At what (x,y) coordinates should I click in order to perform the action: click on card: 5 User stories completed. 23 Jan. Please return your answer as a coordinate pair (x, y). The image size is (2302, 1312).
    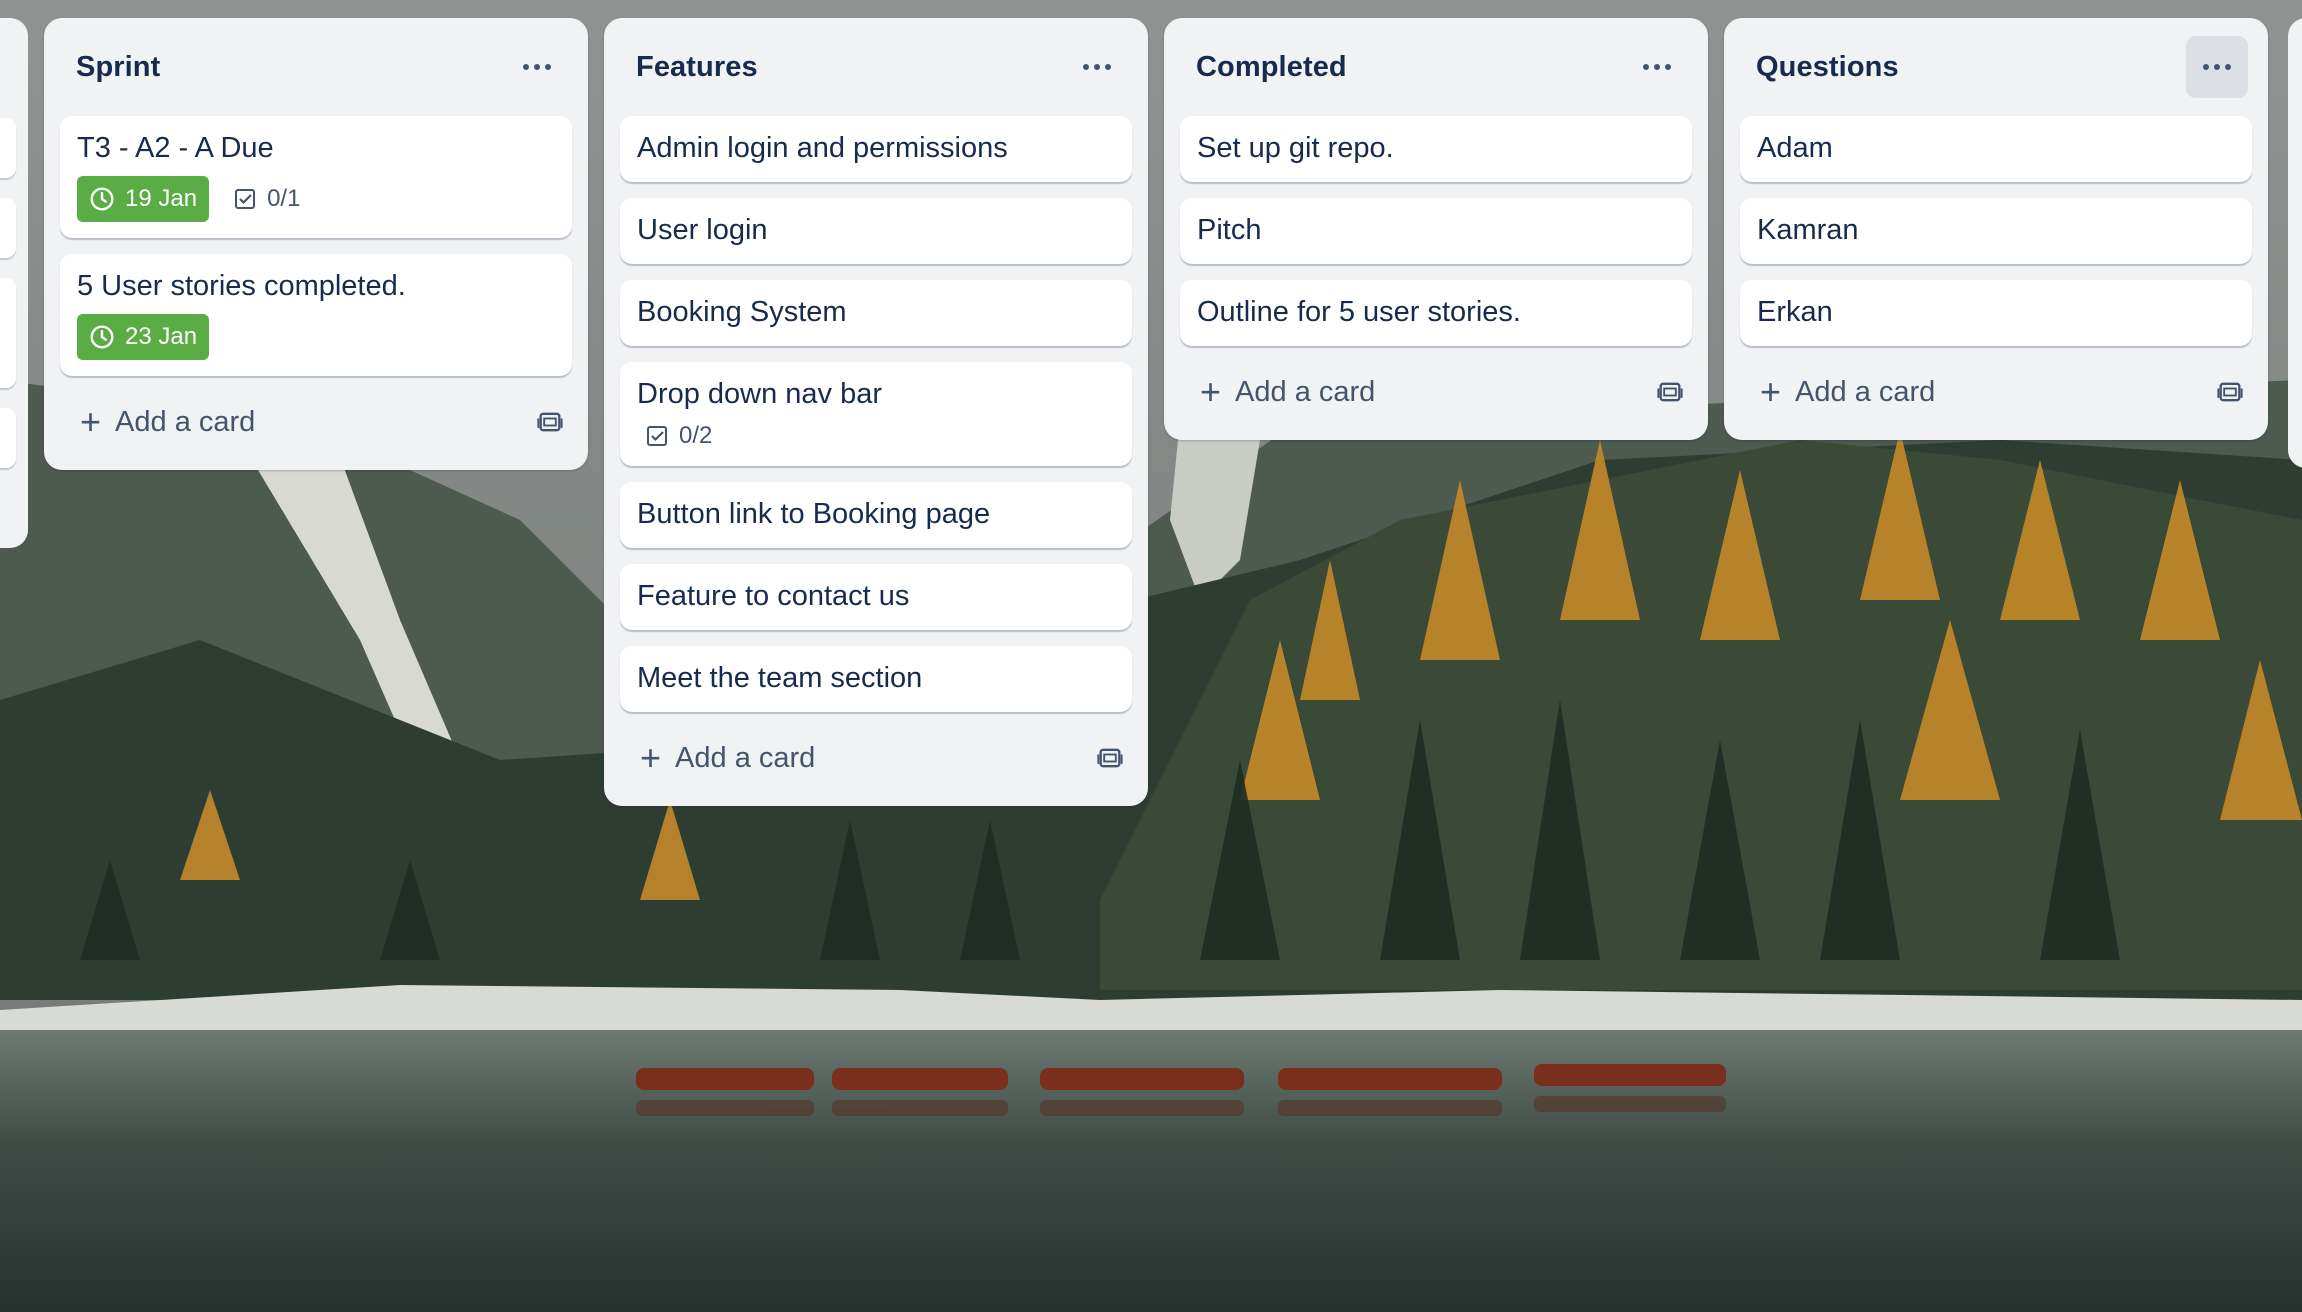
    Looking at the image, I should click on (316, 315).